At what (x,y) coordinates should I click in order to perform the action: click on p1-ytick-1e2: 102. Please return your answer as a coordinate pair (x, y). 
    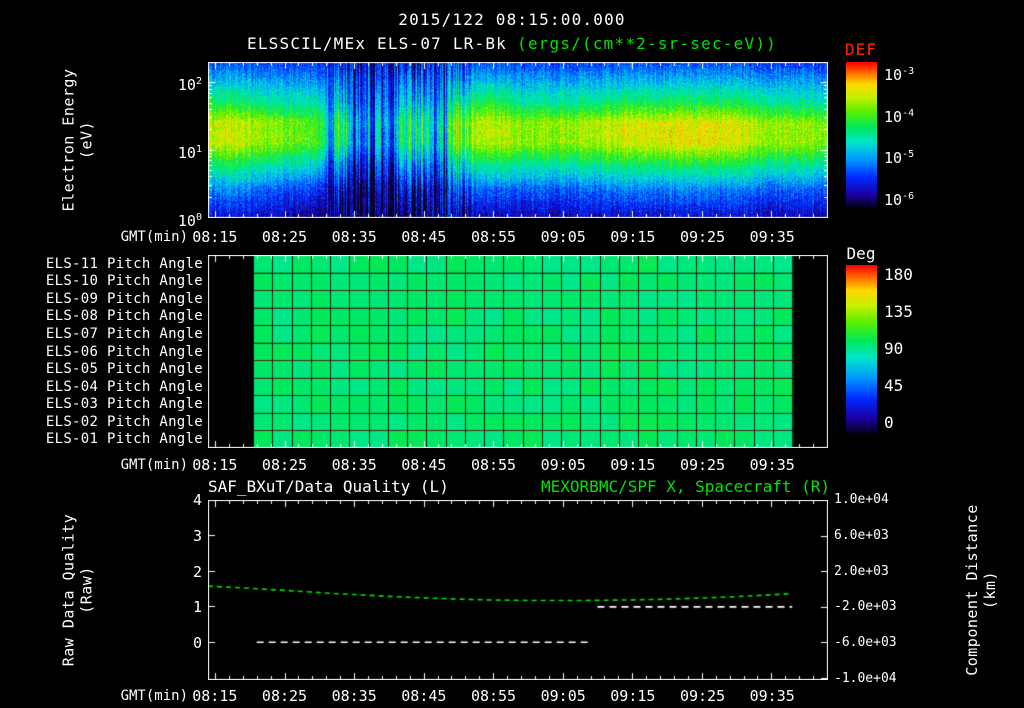
    Looking at the image, I should click on (189, 85).